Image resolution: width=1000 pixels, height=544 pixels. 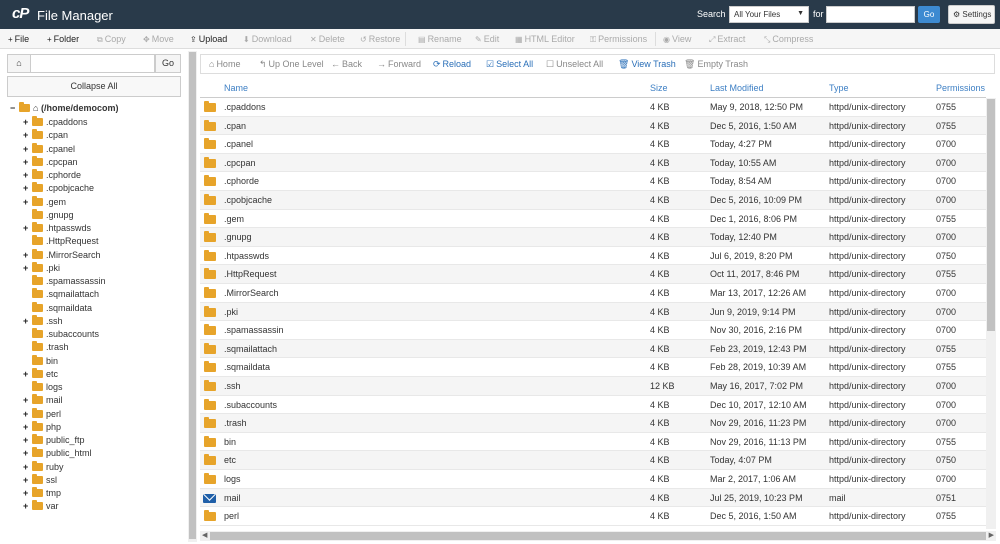 What do you see at coordinates (716, 64) in the screenshot?
I see `nav-empty-trash-button: 🗑 Empty Trash` at bounding box center [716, 64].